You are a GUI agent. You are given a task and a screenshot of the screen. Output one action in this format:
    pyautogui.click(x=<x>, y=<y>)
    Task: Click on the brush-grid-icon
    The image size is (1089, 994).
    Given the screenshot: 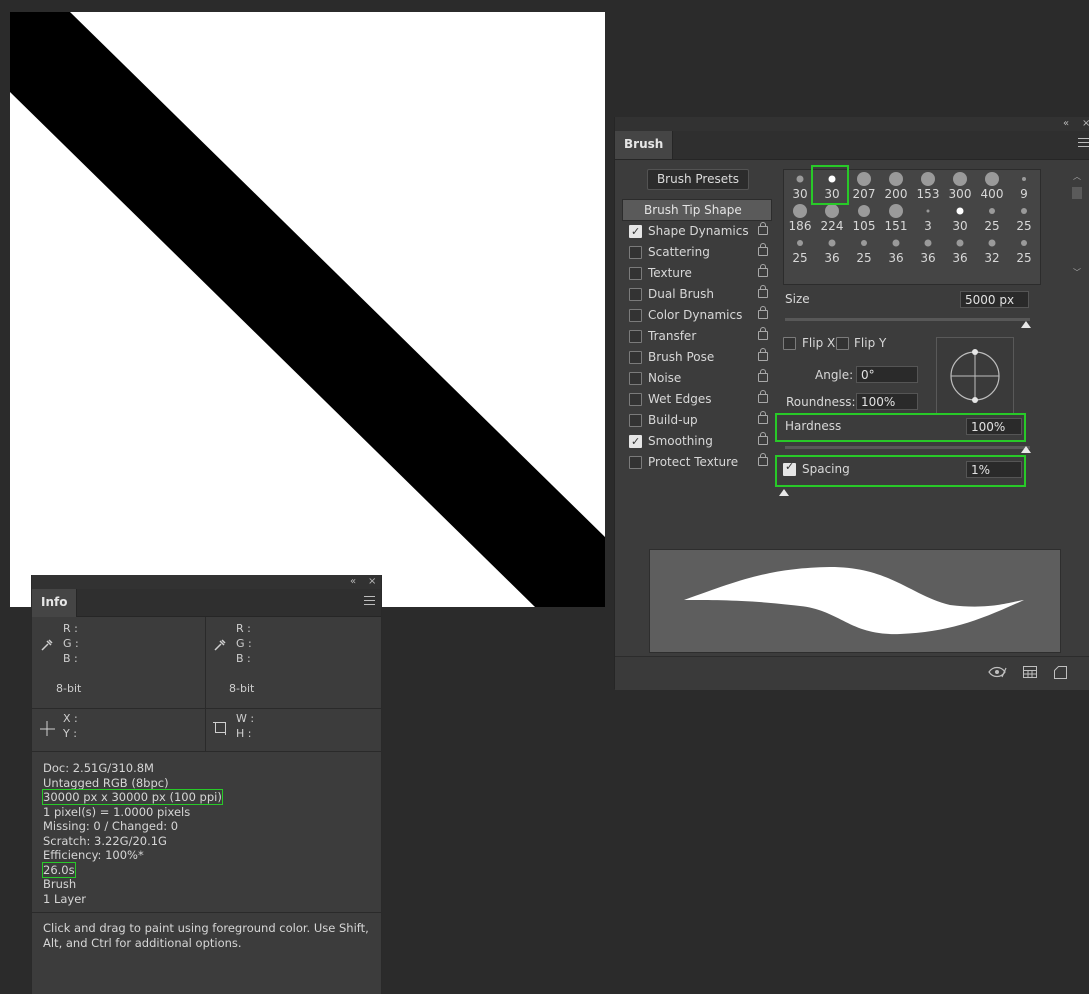 What is the action you would take?
    pyautogui.click(x=1030, y=672)
    